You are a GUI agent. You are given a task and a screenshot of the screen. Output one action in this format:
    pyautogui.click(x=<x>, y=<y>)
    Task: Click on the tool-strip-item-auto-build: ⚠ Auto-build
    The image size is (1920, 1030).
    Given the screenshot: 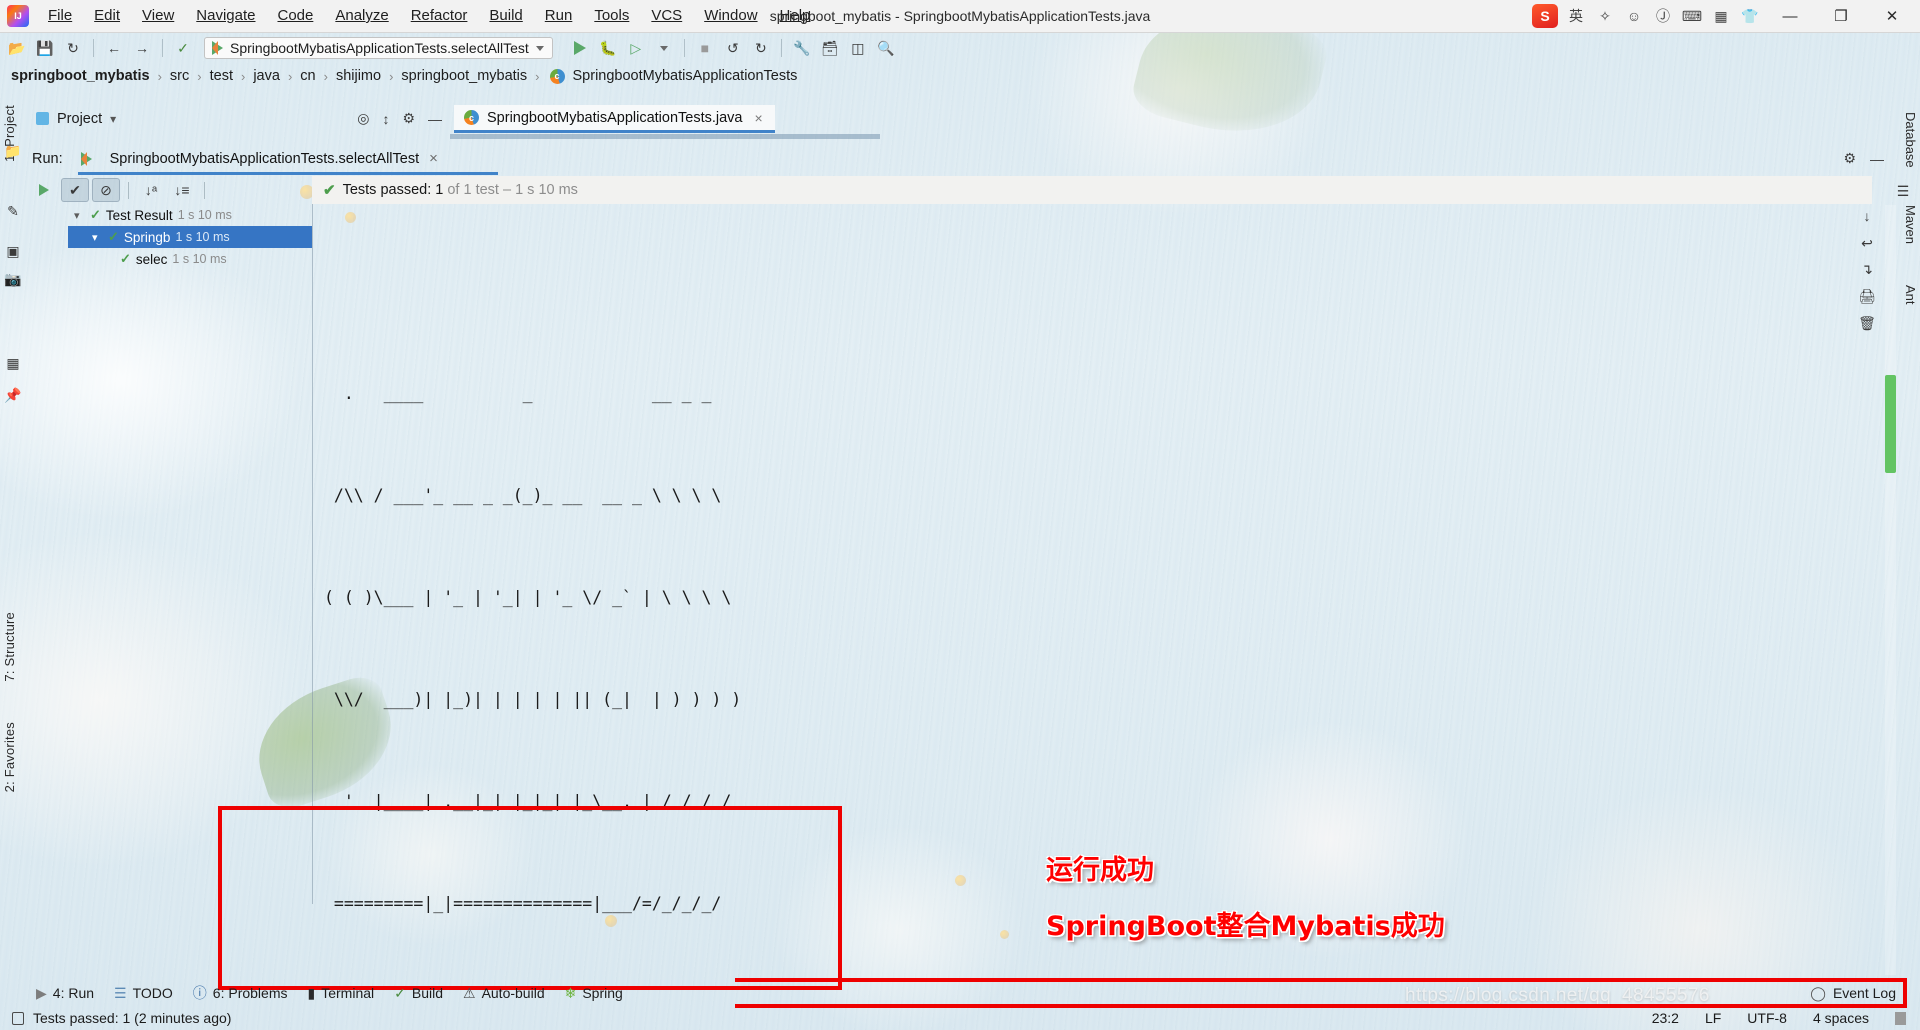 What is the action you would take?
    pyautogui.click(x=504, y=993)
    